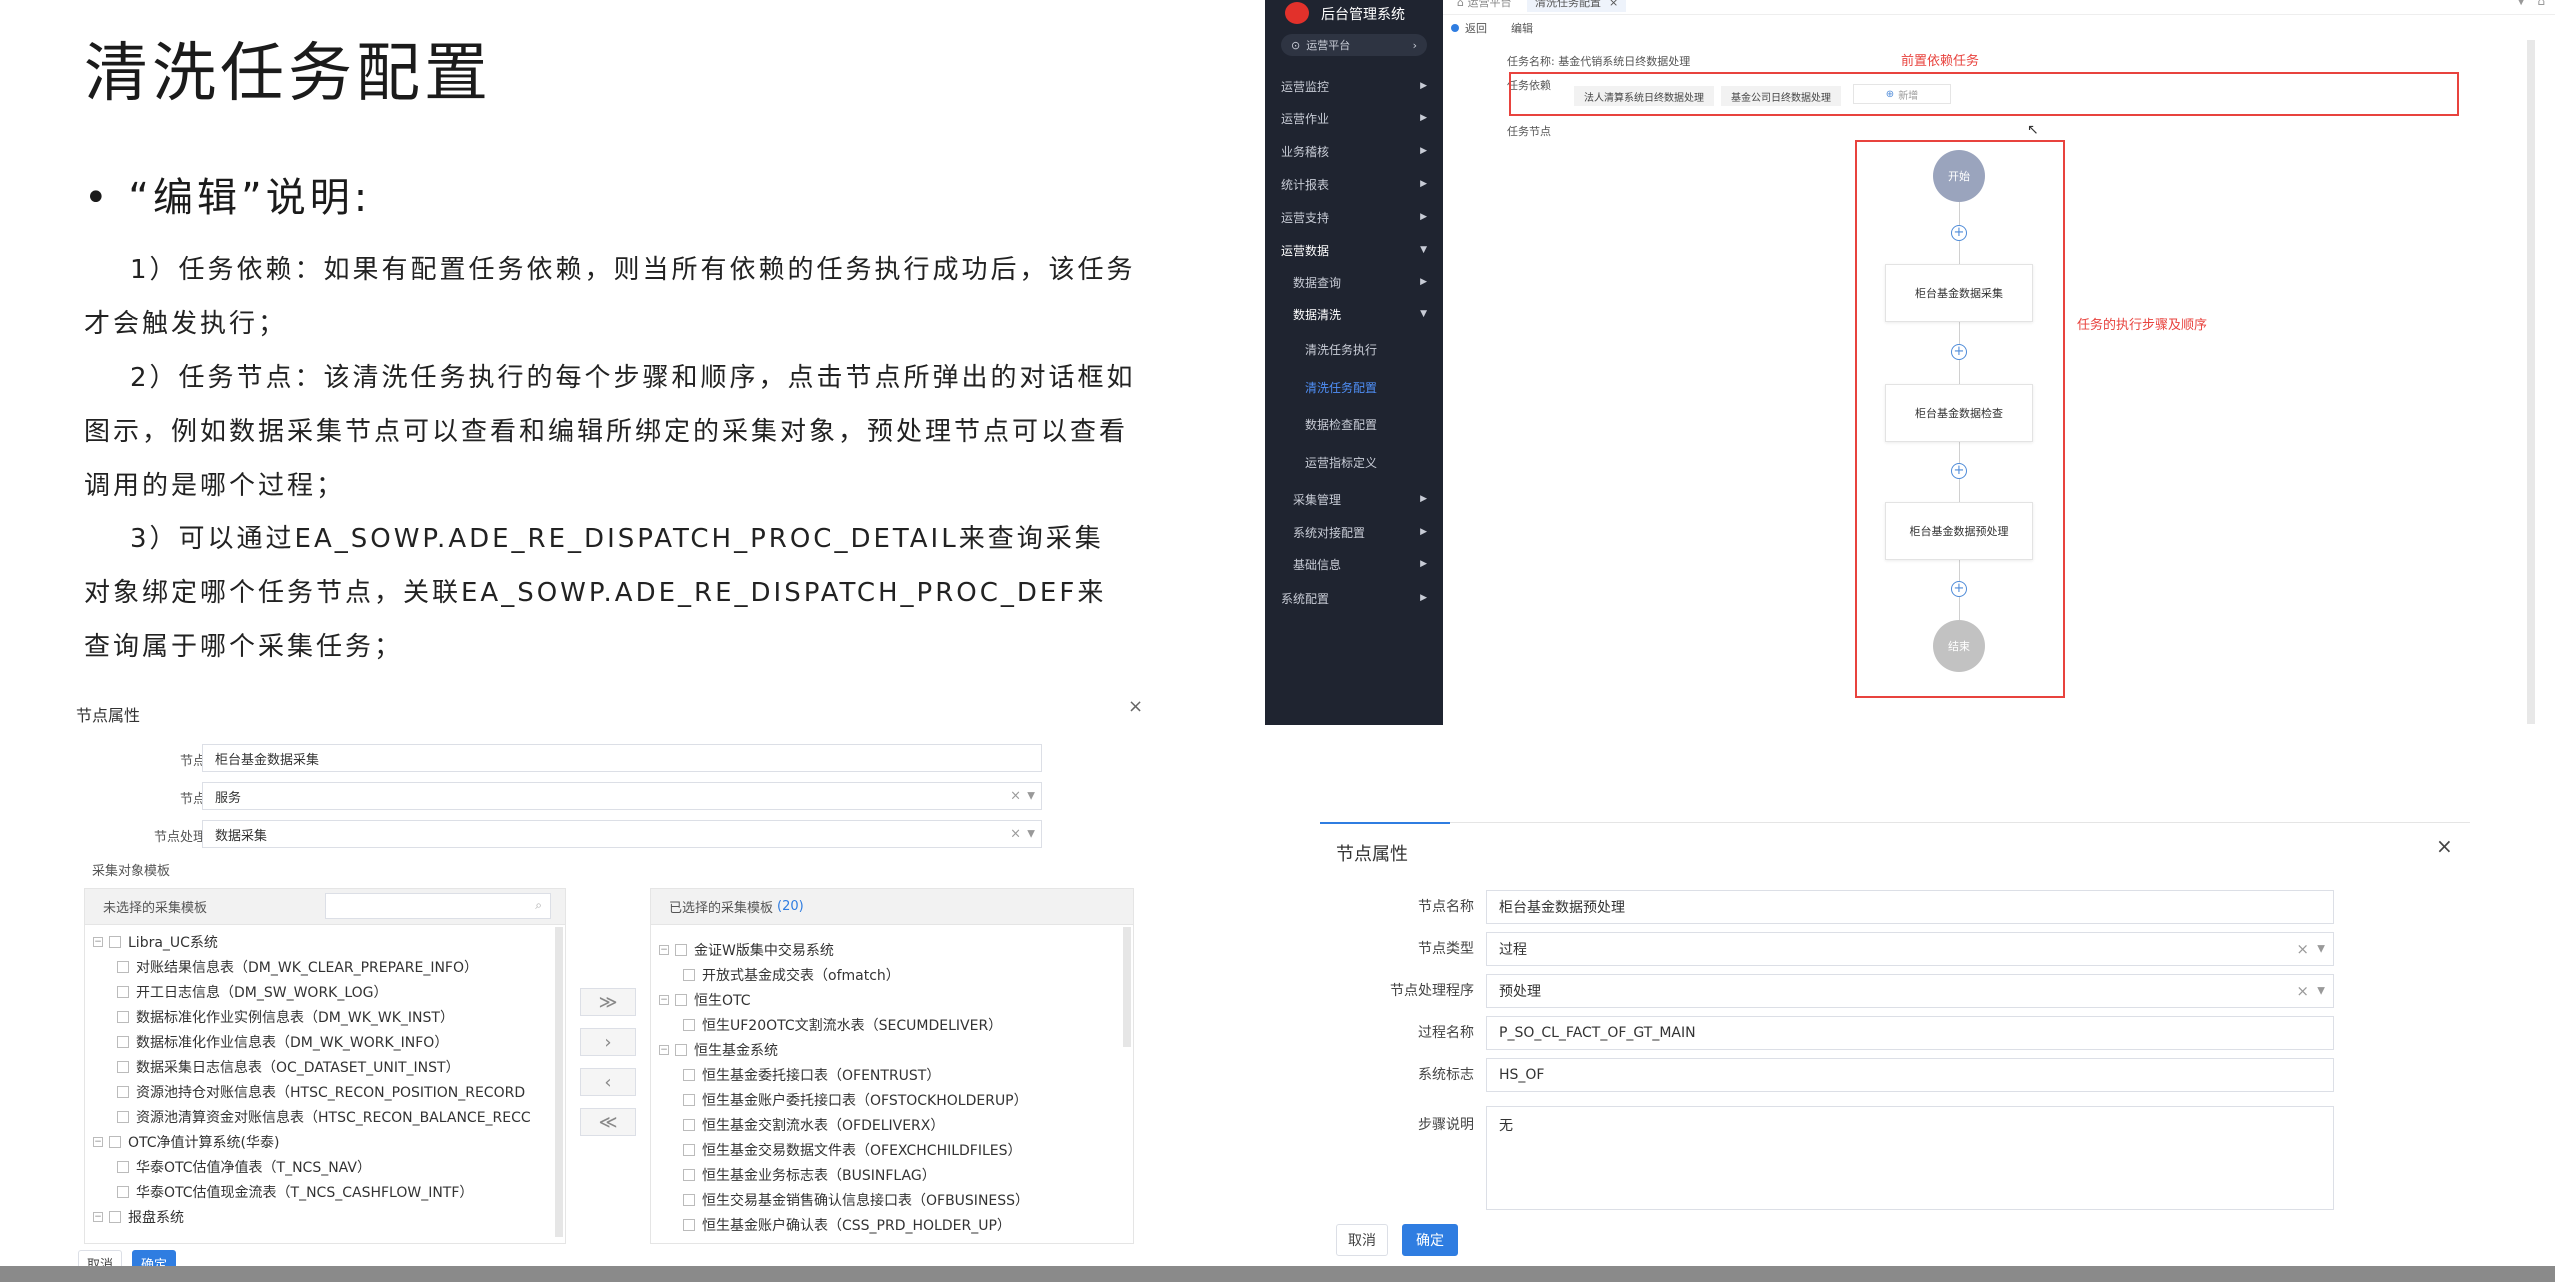  Describe the element at coordinates (1354, 151) in the screenshot. I see `menu-audit: 业务稽核 ▶` at that location.